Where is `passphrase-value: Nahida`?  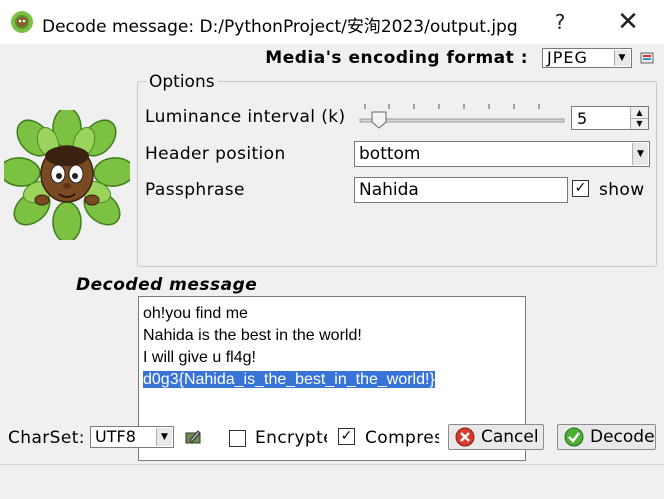
passphrase-value: Nahida is located at coordinates (389, 190).